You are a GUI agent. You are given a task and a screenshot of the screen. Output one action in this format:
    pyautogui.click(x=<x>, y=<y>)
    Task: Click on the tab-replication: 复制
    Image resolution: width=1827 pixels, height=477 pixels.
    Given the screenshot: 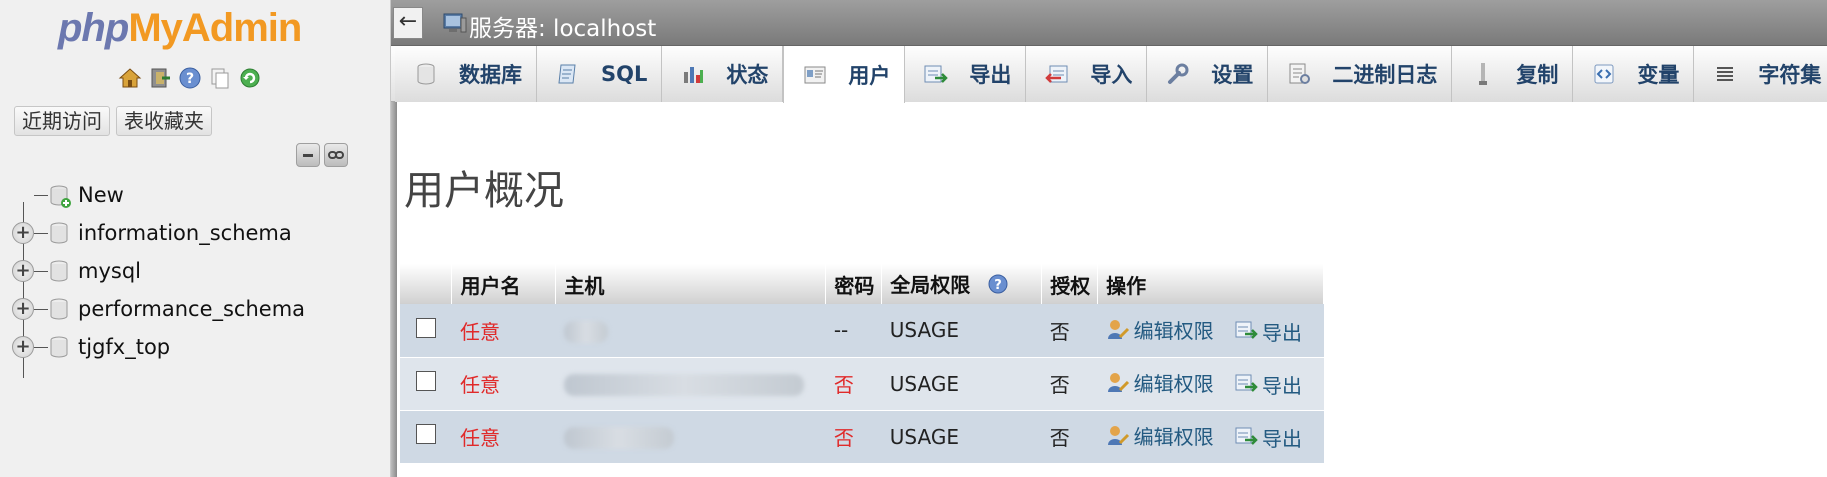 What is the action you would take?
    pyautogui.click(x=1513, y=74)
    